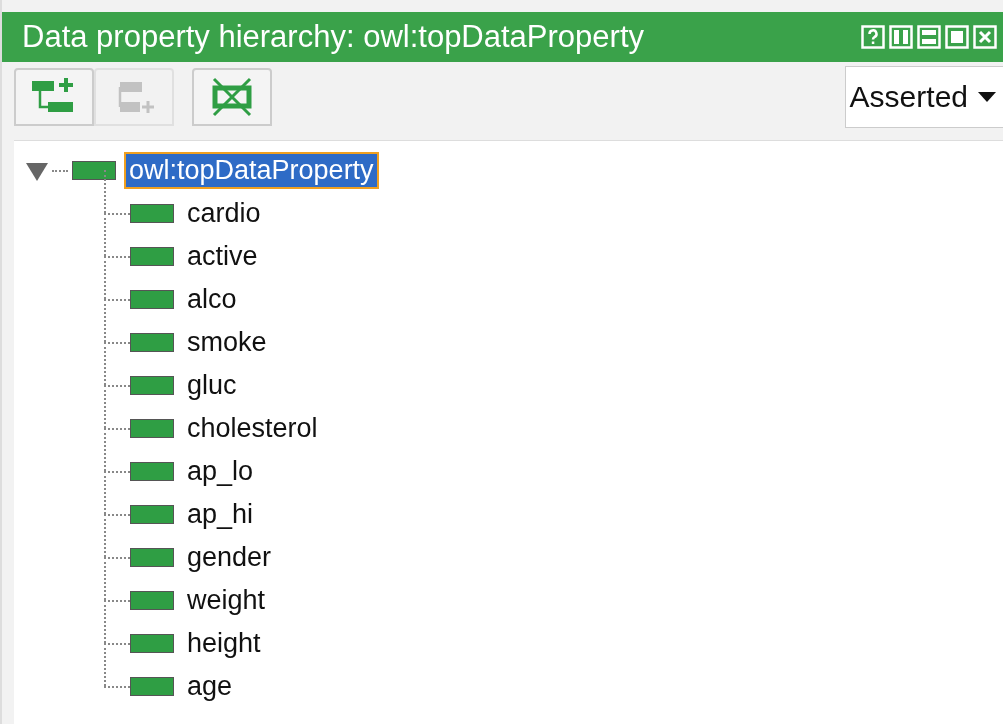  Describe the element at coordinates (252, 428) in the screenshot. I see `tree-item: cholesterol` at that location.